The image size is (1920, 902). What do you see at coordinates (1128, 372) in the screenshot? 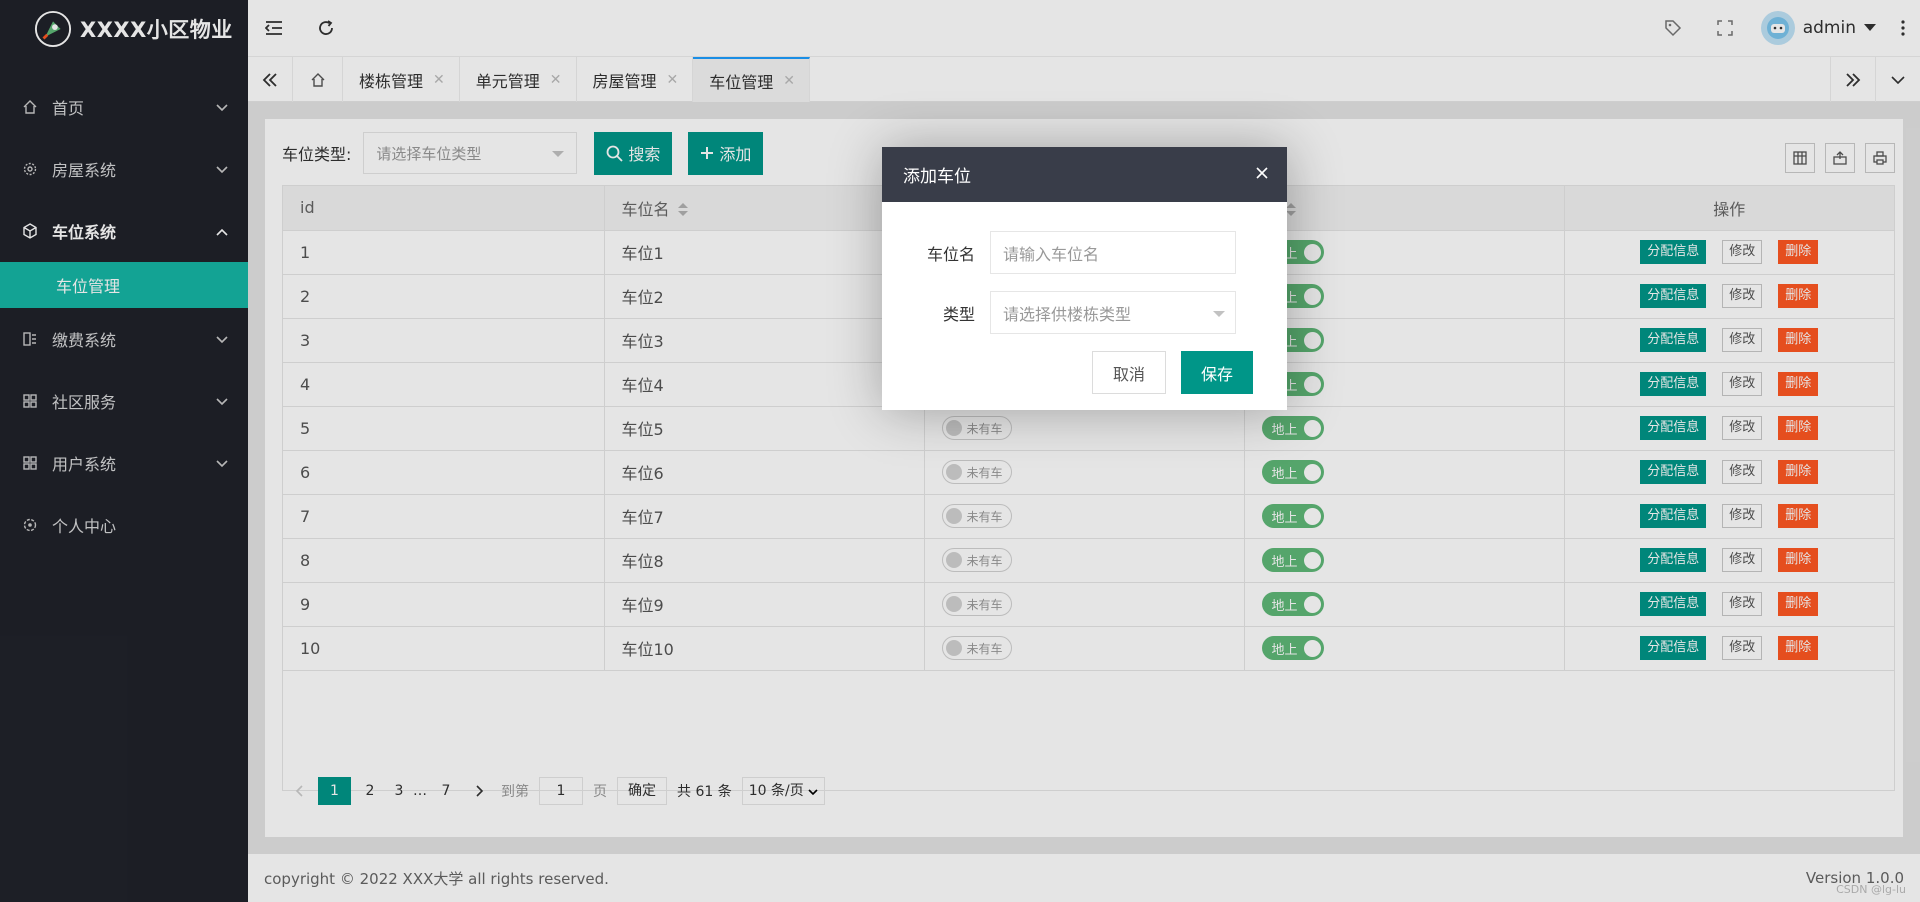
I see `cancel-button: 取消` at bounding box center [1128, 372].